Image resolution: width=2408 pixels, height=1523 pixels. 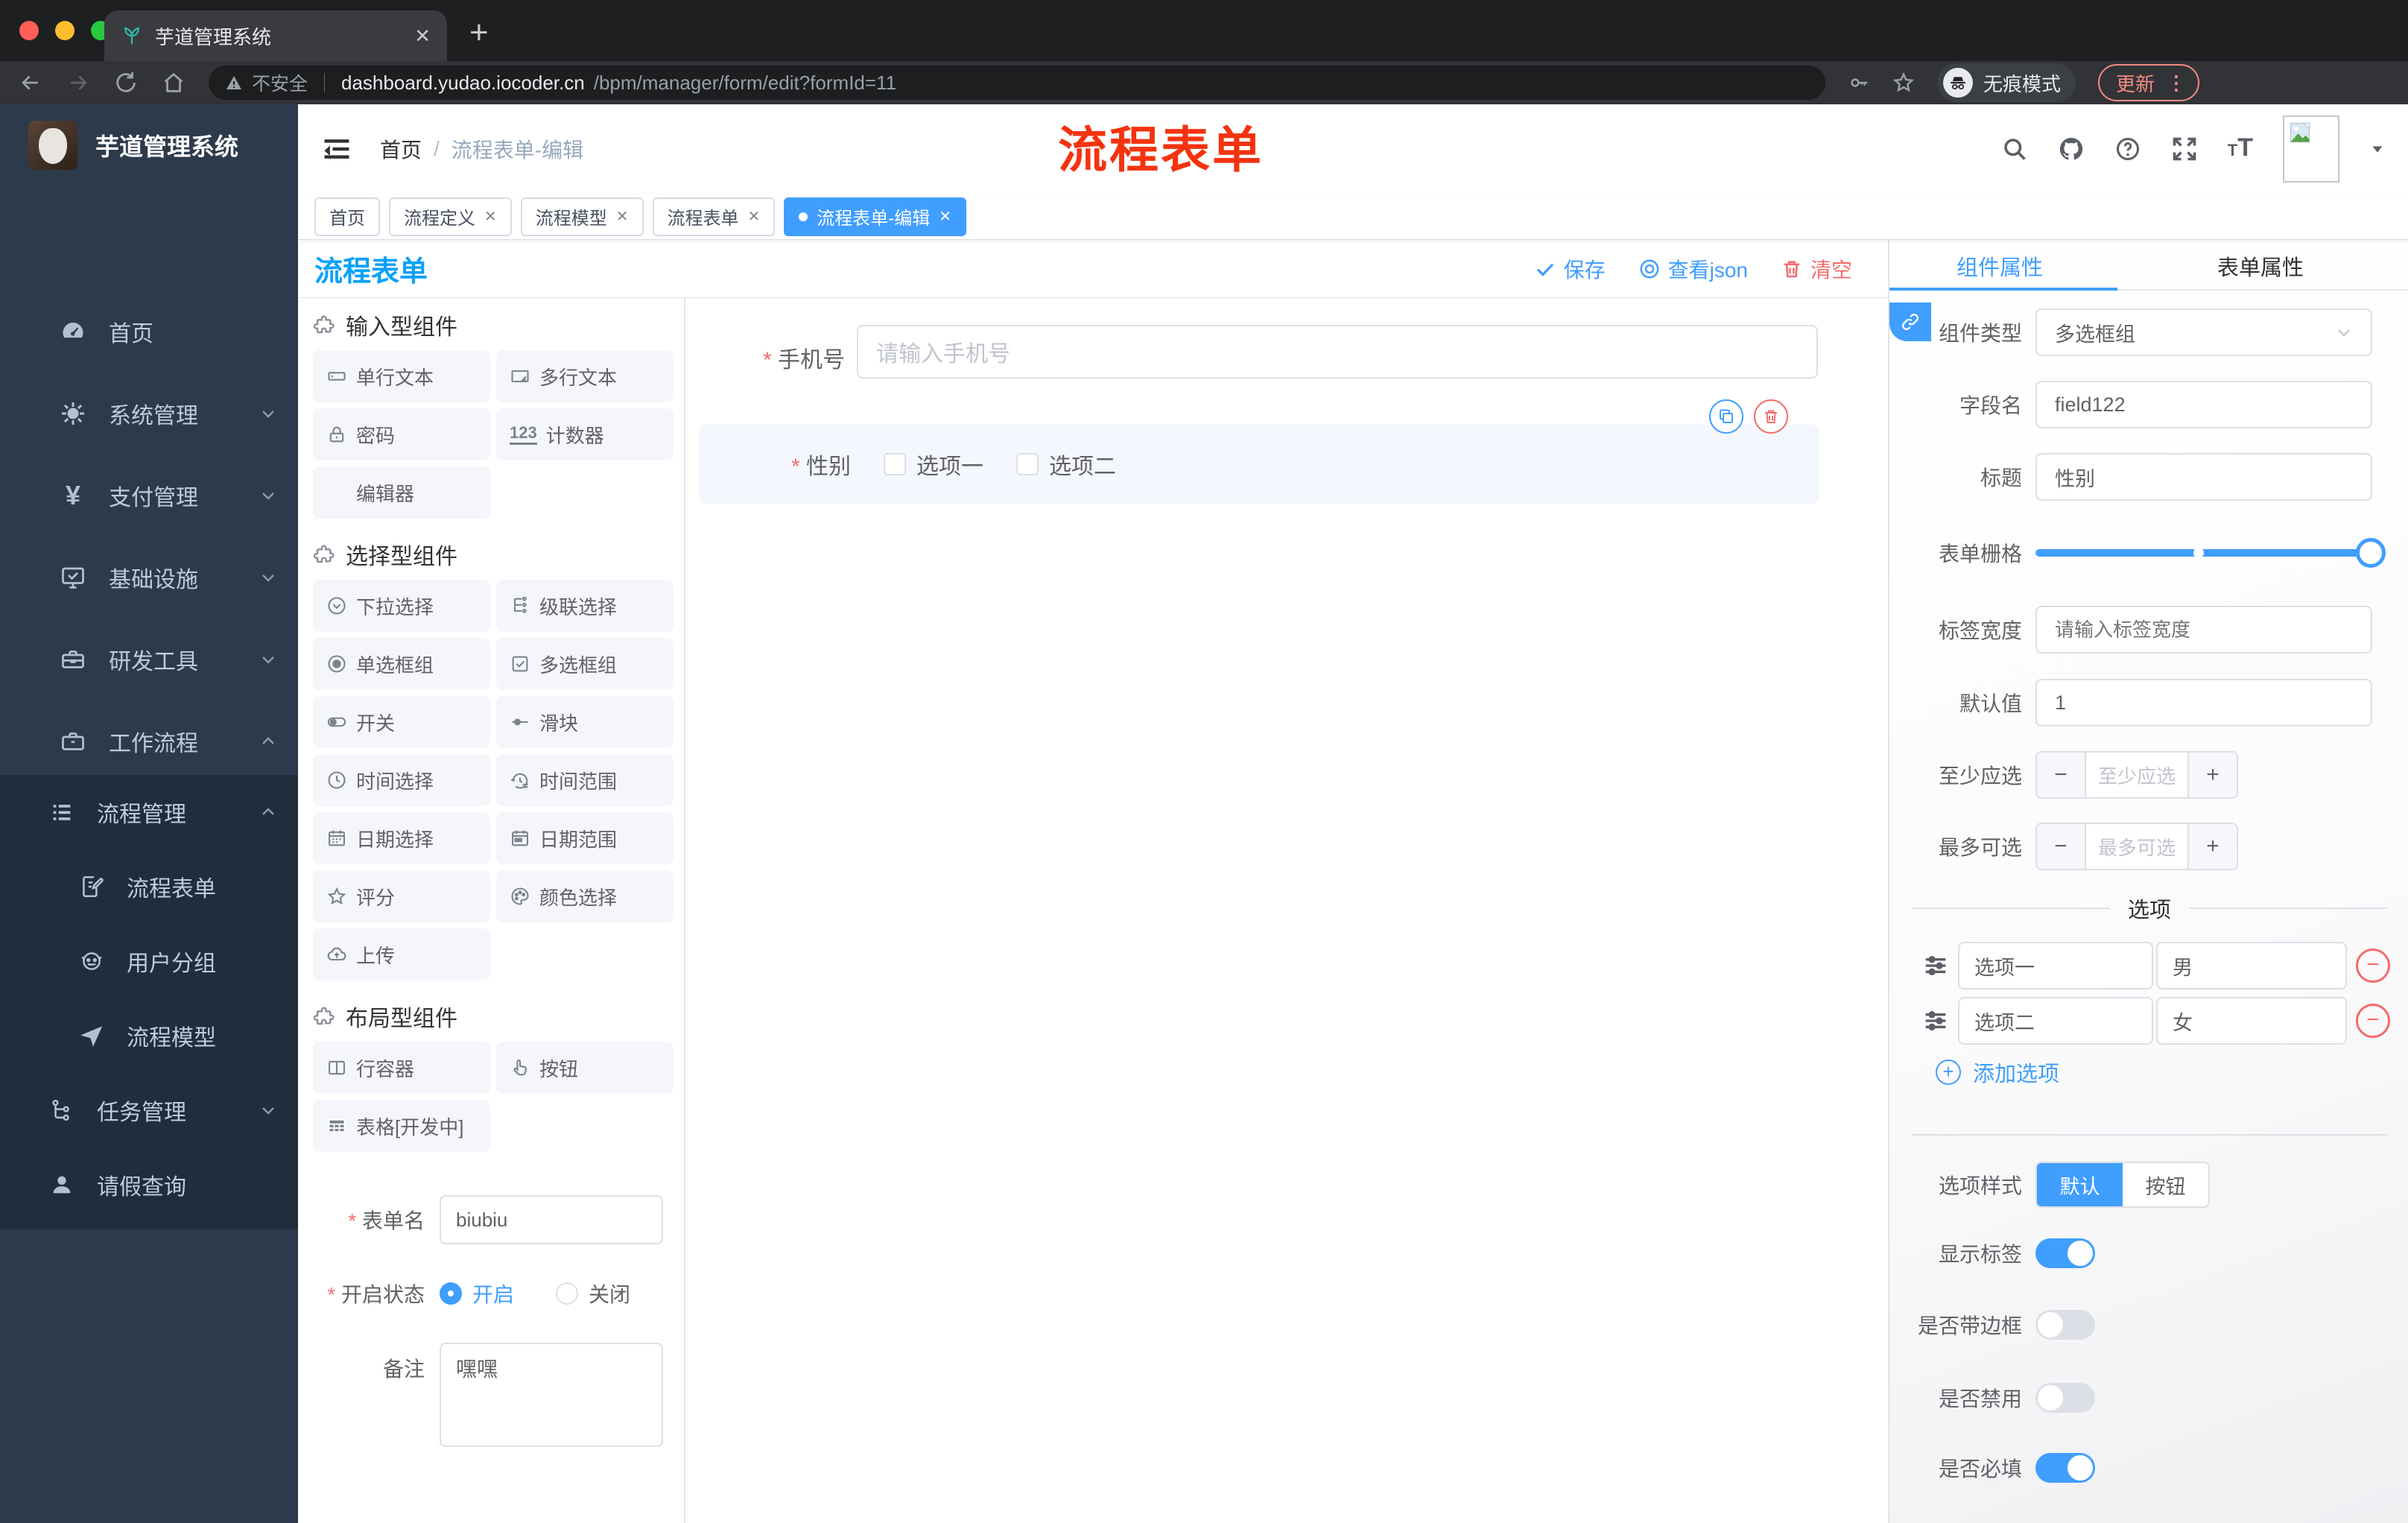 I want to click on tab-form-props: 表单属性, so click(x=2260, y=266).